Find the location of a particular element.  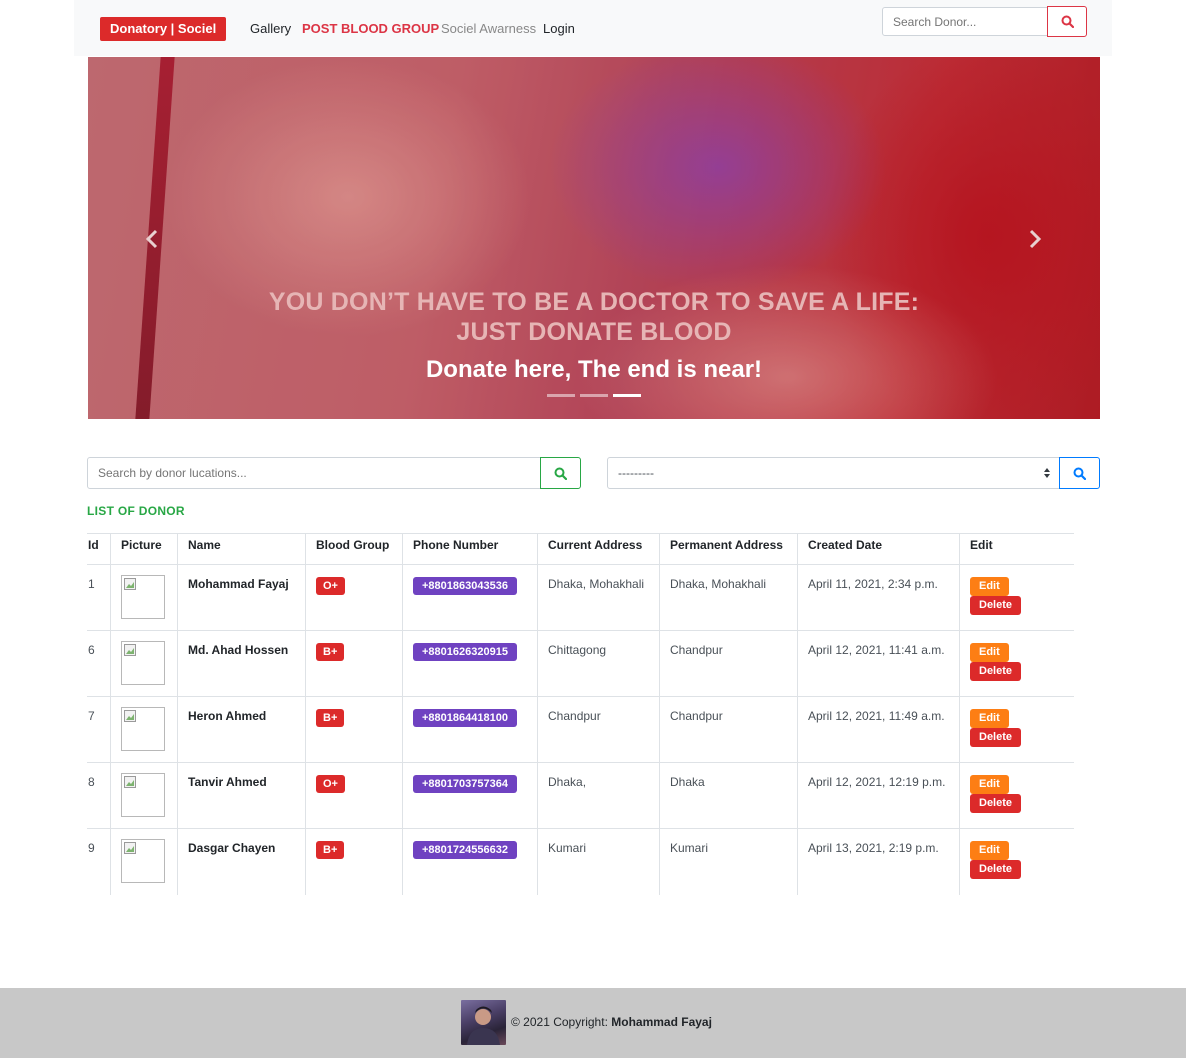

donor-list-title: LIST OF DONOR is located at coordinates (136, 511).